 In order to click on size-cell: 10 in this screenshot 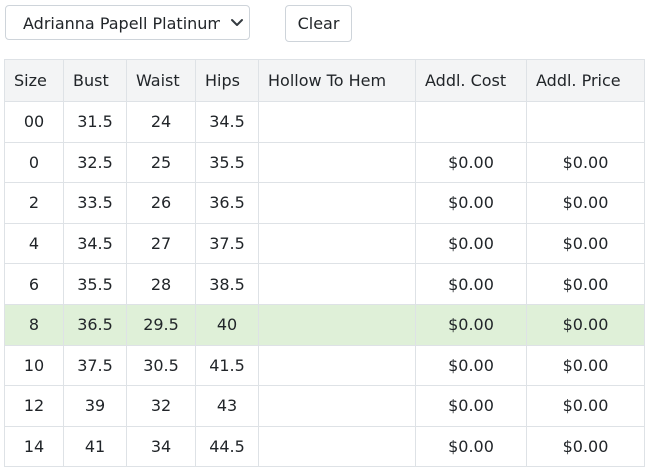, I will do `click(34, 365)`.